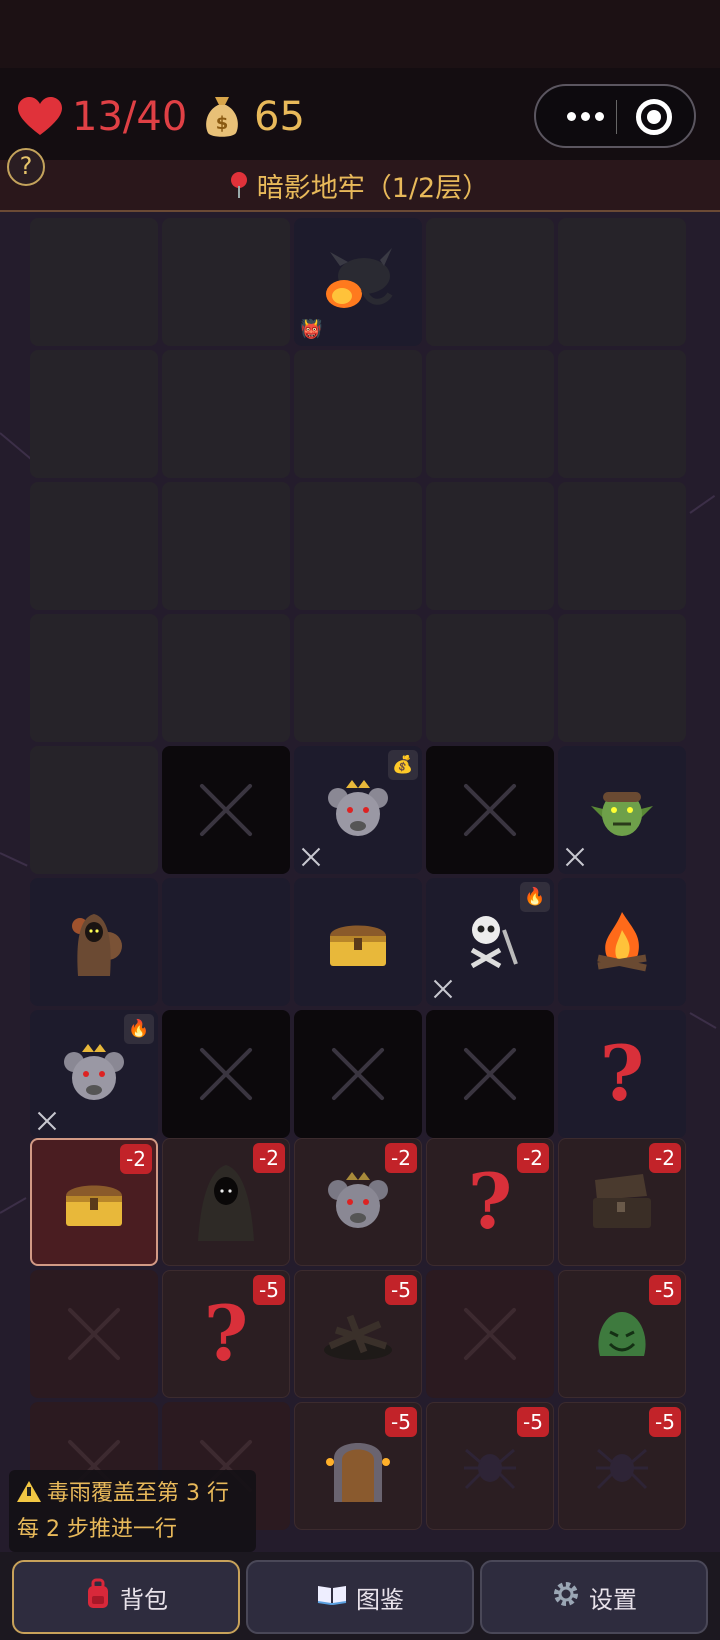 This screenshot has width=720, height=1640. I want to click on grid-cell-mystery: ?, so click(622, 1074).